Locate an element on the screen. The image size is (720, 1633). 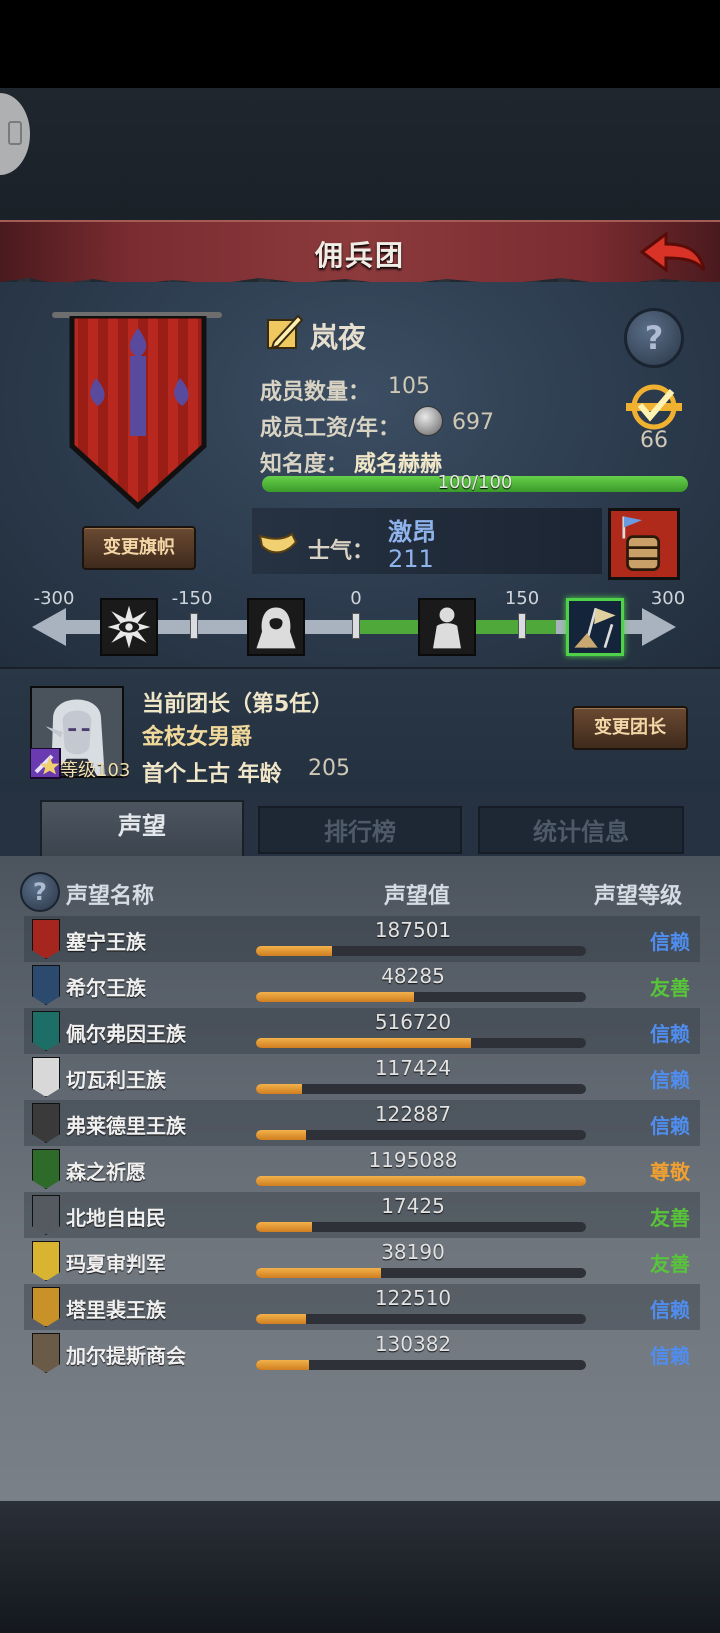
reputation-value: 122510 is located at coordinates (413, 1298).